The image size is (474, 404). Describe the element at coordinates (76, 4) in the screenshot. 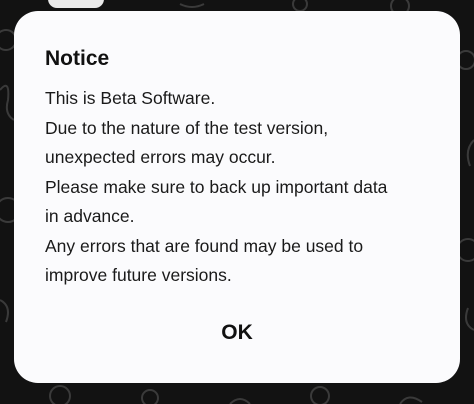

I see `top-shape` at that location.